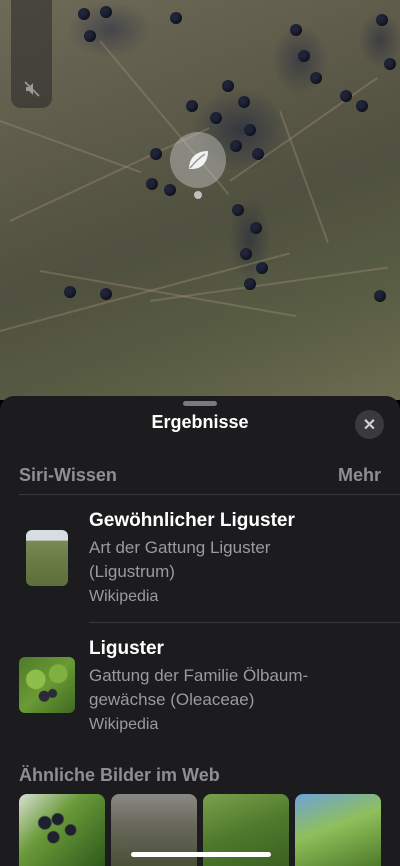  Describe the element at coordinates (200, 422) in the screenshot. I see `sheet-title: Ergebnisse` at that location.